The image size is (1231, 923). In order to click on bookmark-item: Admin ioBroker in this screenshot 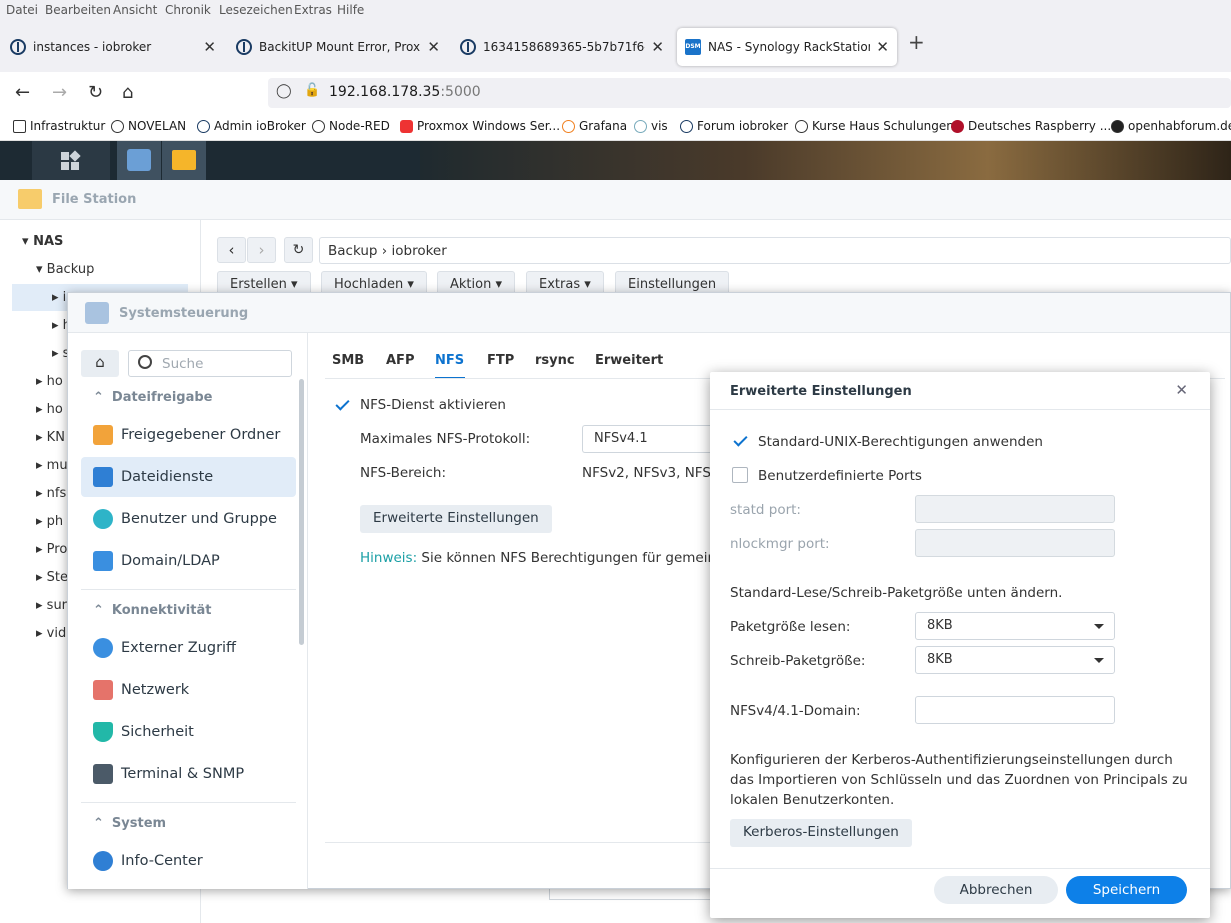, I will do `click(251, 126)`.